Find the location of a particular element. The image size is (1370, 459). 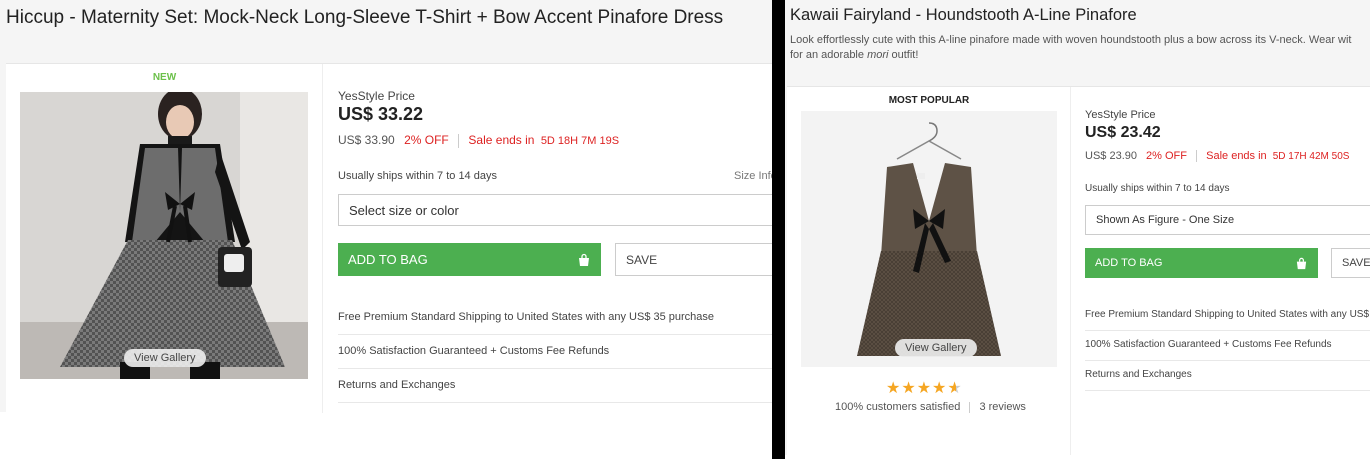

sale-countdown: 5D 17H 42M 50S is located at coordinates (1311, 156).